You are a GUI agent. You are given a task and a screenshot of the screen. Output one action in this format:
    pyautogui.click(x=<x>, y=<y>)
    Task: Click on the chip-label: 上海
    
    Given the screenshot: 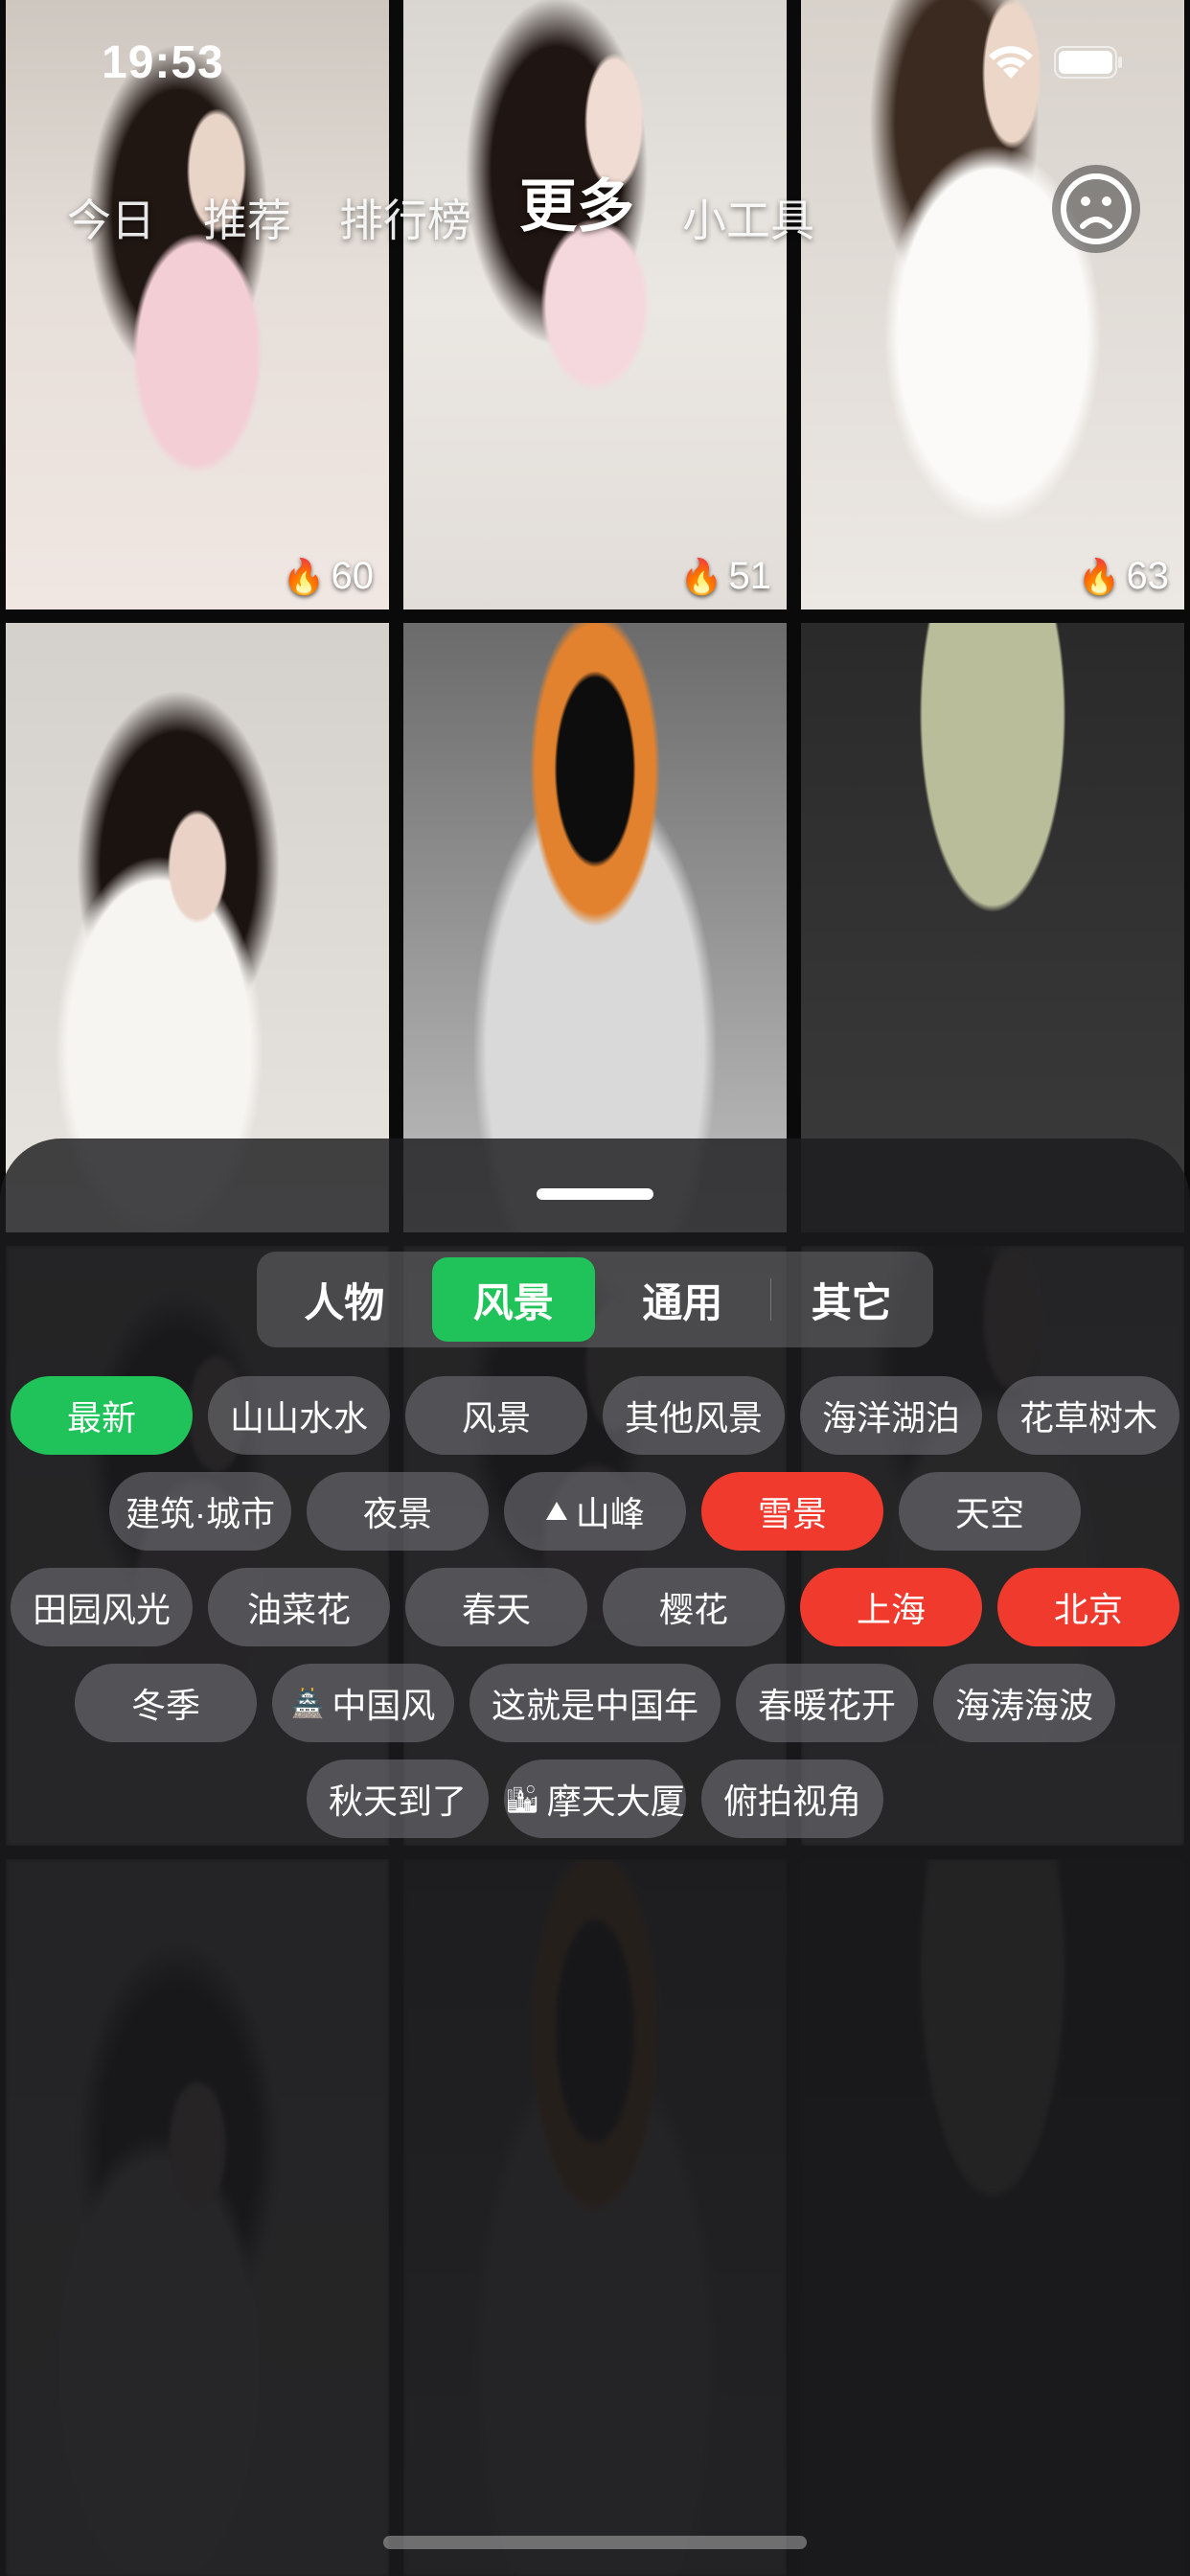 What is the action you would take?
    pyautogui.click(x=891, y=1609)
    